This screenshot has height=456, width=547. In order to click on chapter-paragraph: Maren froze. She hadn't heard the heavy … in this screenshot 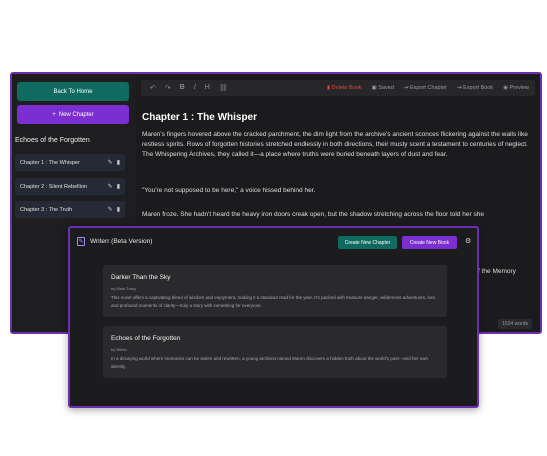, I will do `click(313, 214)`.